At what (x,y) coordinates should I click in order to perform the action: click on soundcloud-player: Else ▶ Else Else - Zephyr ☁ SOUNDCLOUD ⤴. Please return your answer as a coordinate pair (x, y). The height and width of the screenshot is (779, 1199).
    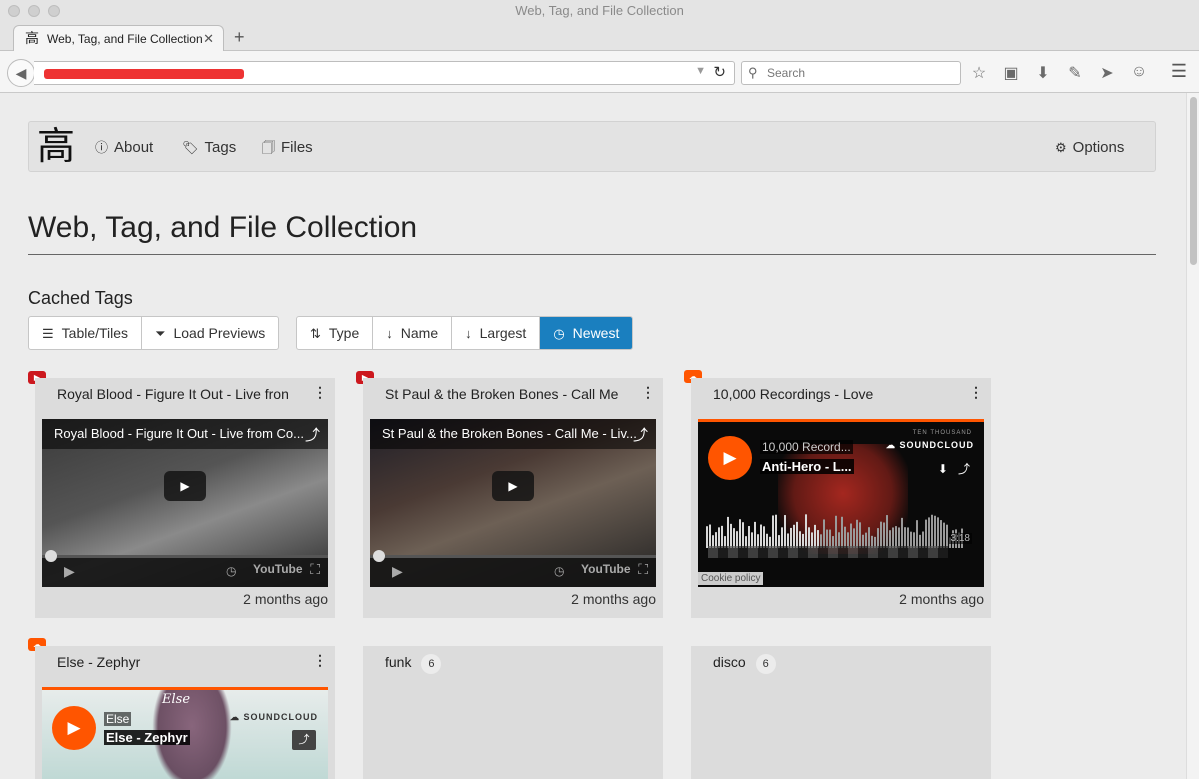
    Looking at the image, I should click on (185, 733).